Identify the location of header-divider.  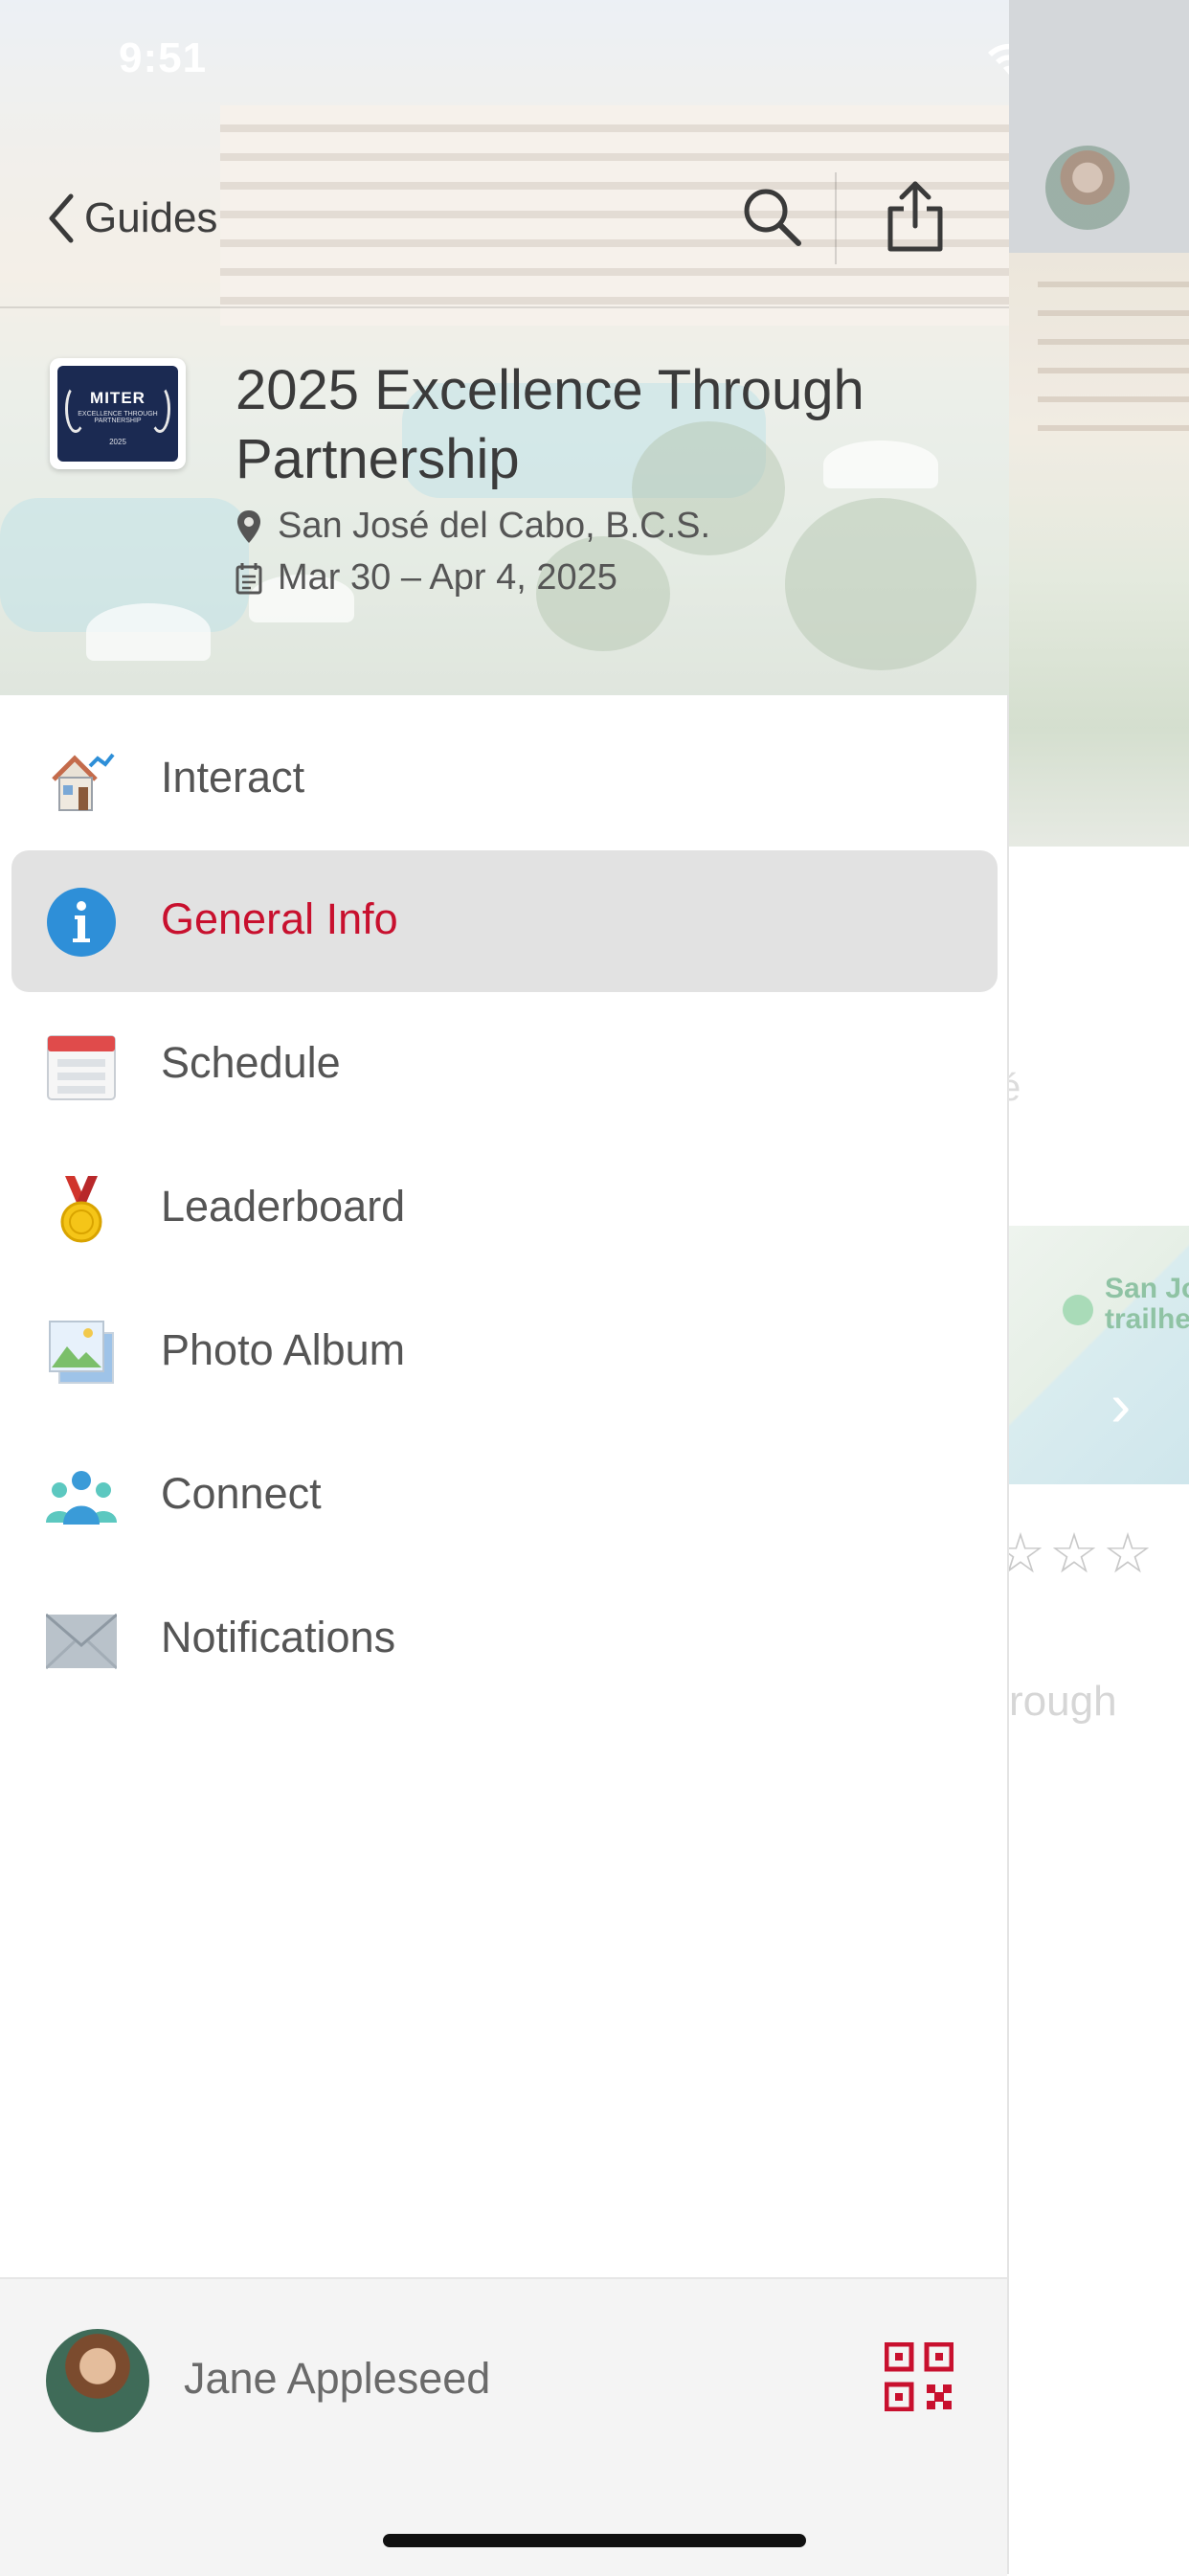
(504, 307).